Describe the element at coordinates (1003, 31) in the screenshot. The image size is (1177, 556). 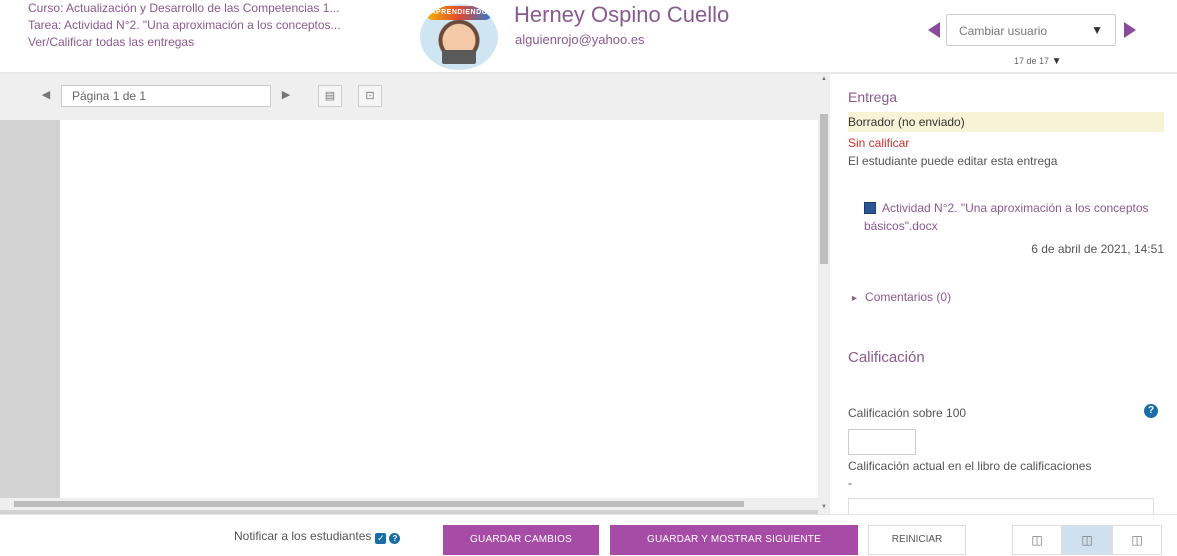
I see `change-user-placeholder: Cambiar usuario` at that location.